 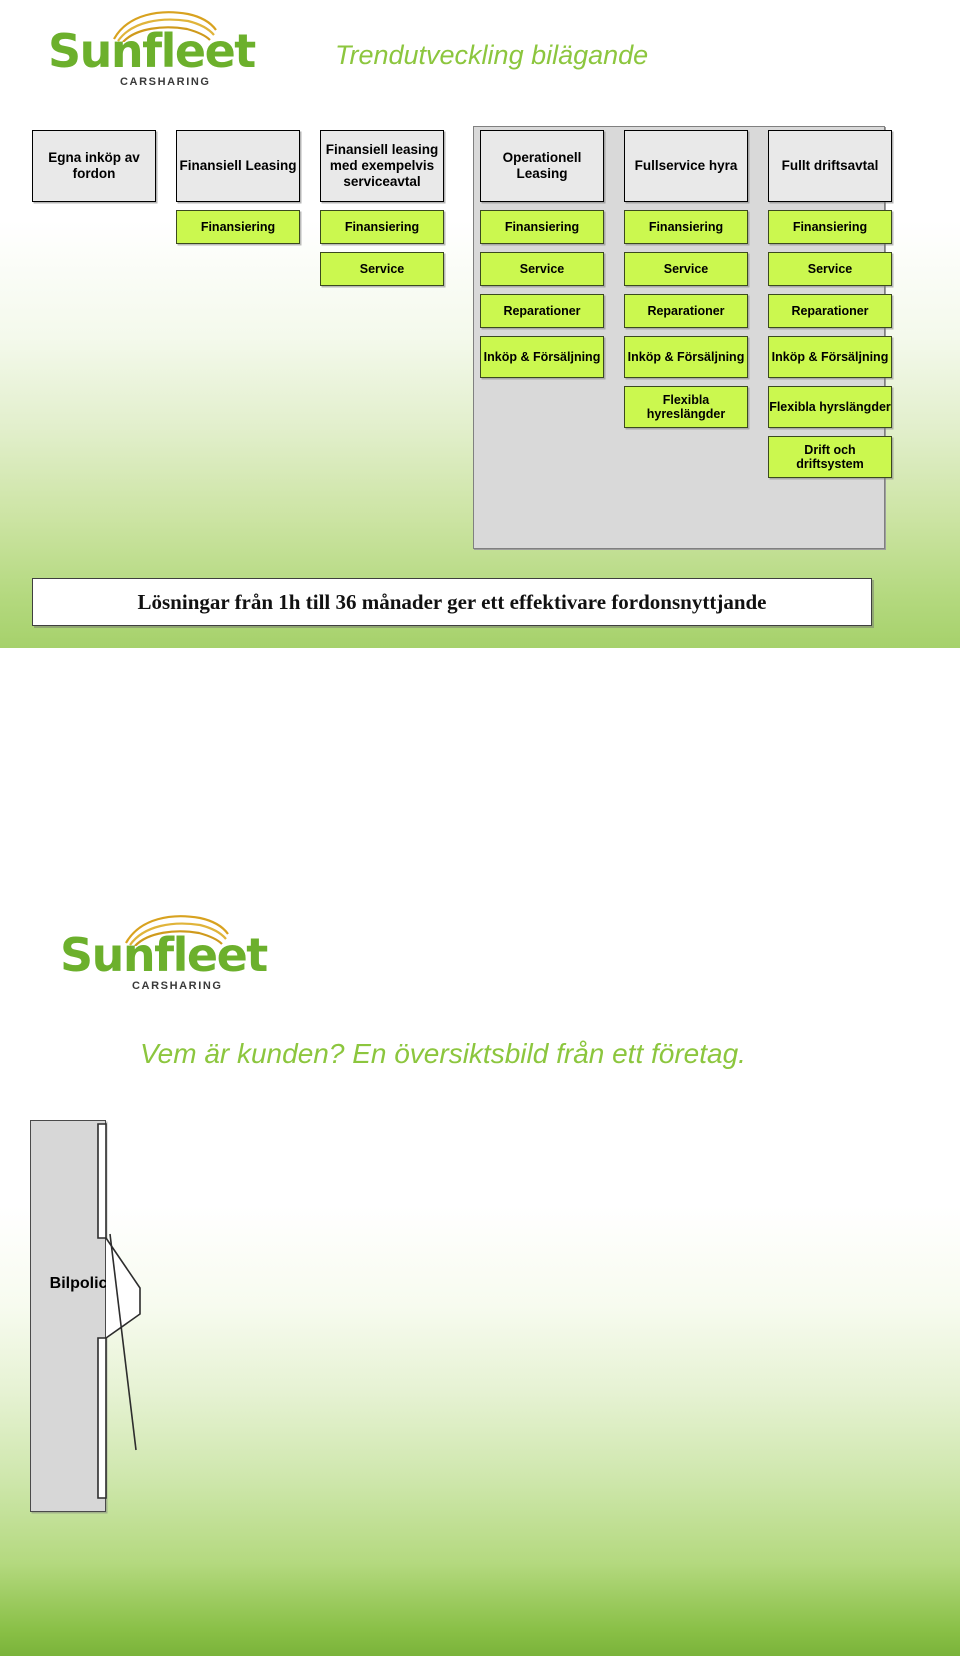 I want to click on service-item: Drift och driftsystem, so click(x=830, y=457).